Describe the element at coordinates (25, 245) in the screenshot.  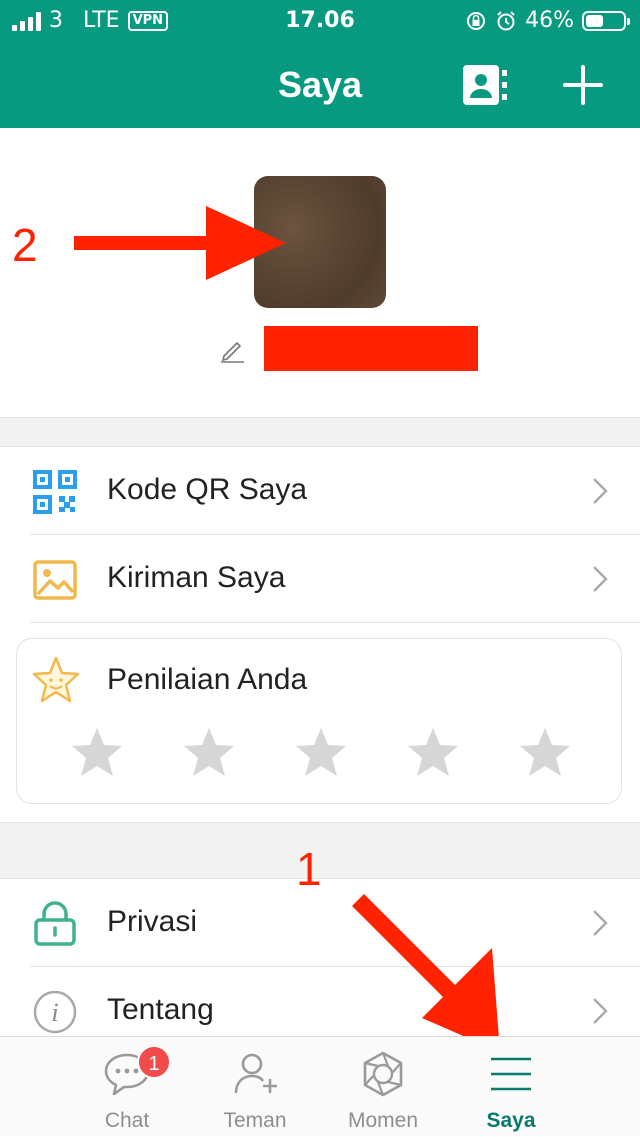
I see `annotation-number-2: 2` at that location.